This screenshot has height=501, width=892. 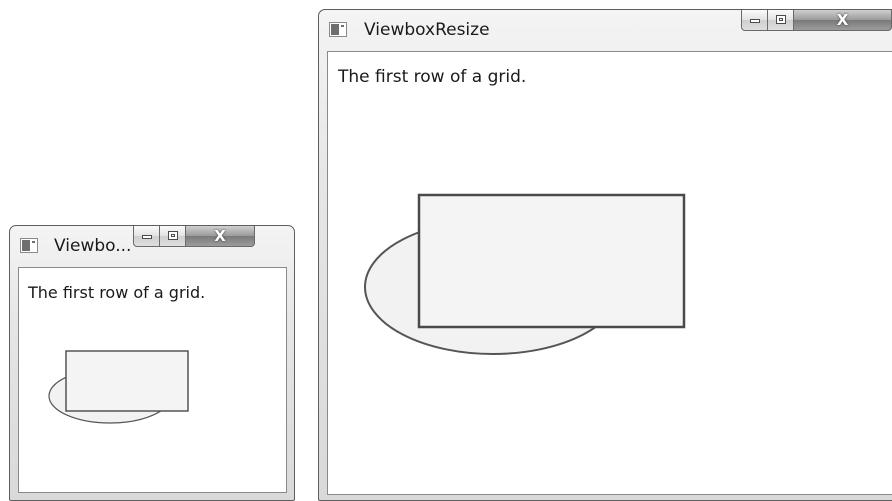 I want to click on client-area: The first row of a grid., so click(x=152, y=380).